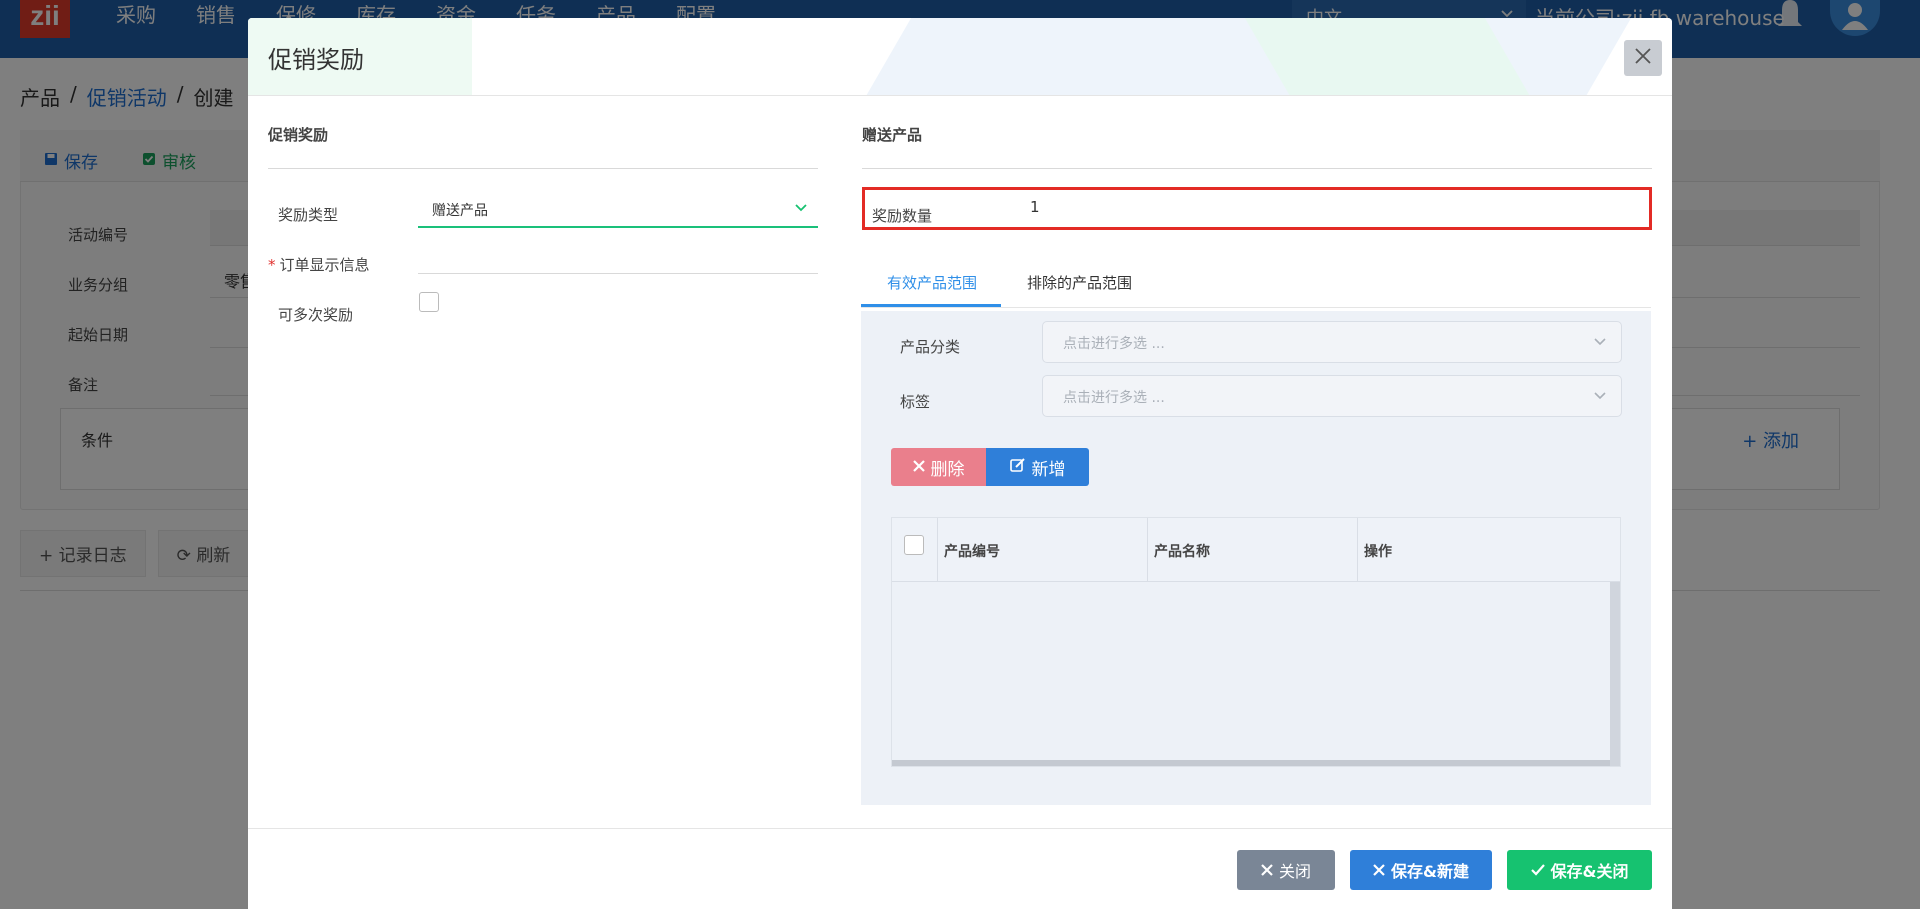 The image size is (1920, 909). Describe the element at coordinates (1079, 282) in the screenshot. I see `tab-excluded-scope: 排除的产品范围` at that location.